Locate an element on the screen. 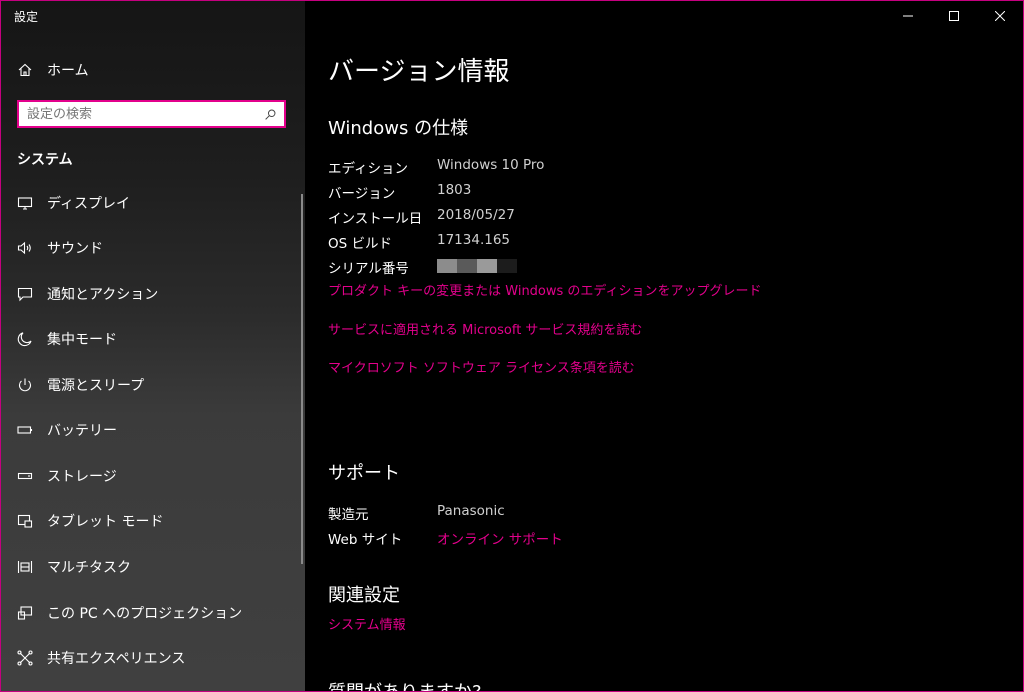 This screenshot has width=1024, height=692. sidebar-item-battery: バッテリー is located at coordinates (151, 430).